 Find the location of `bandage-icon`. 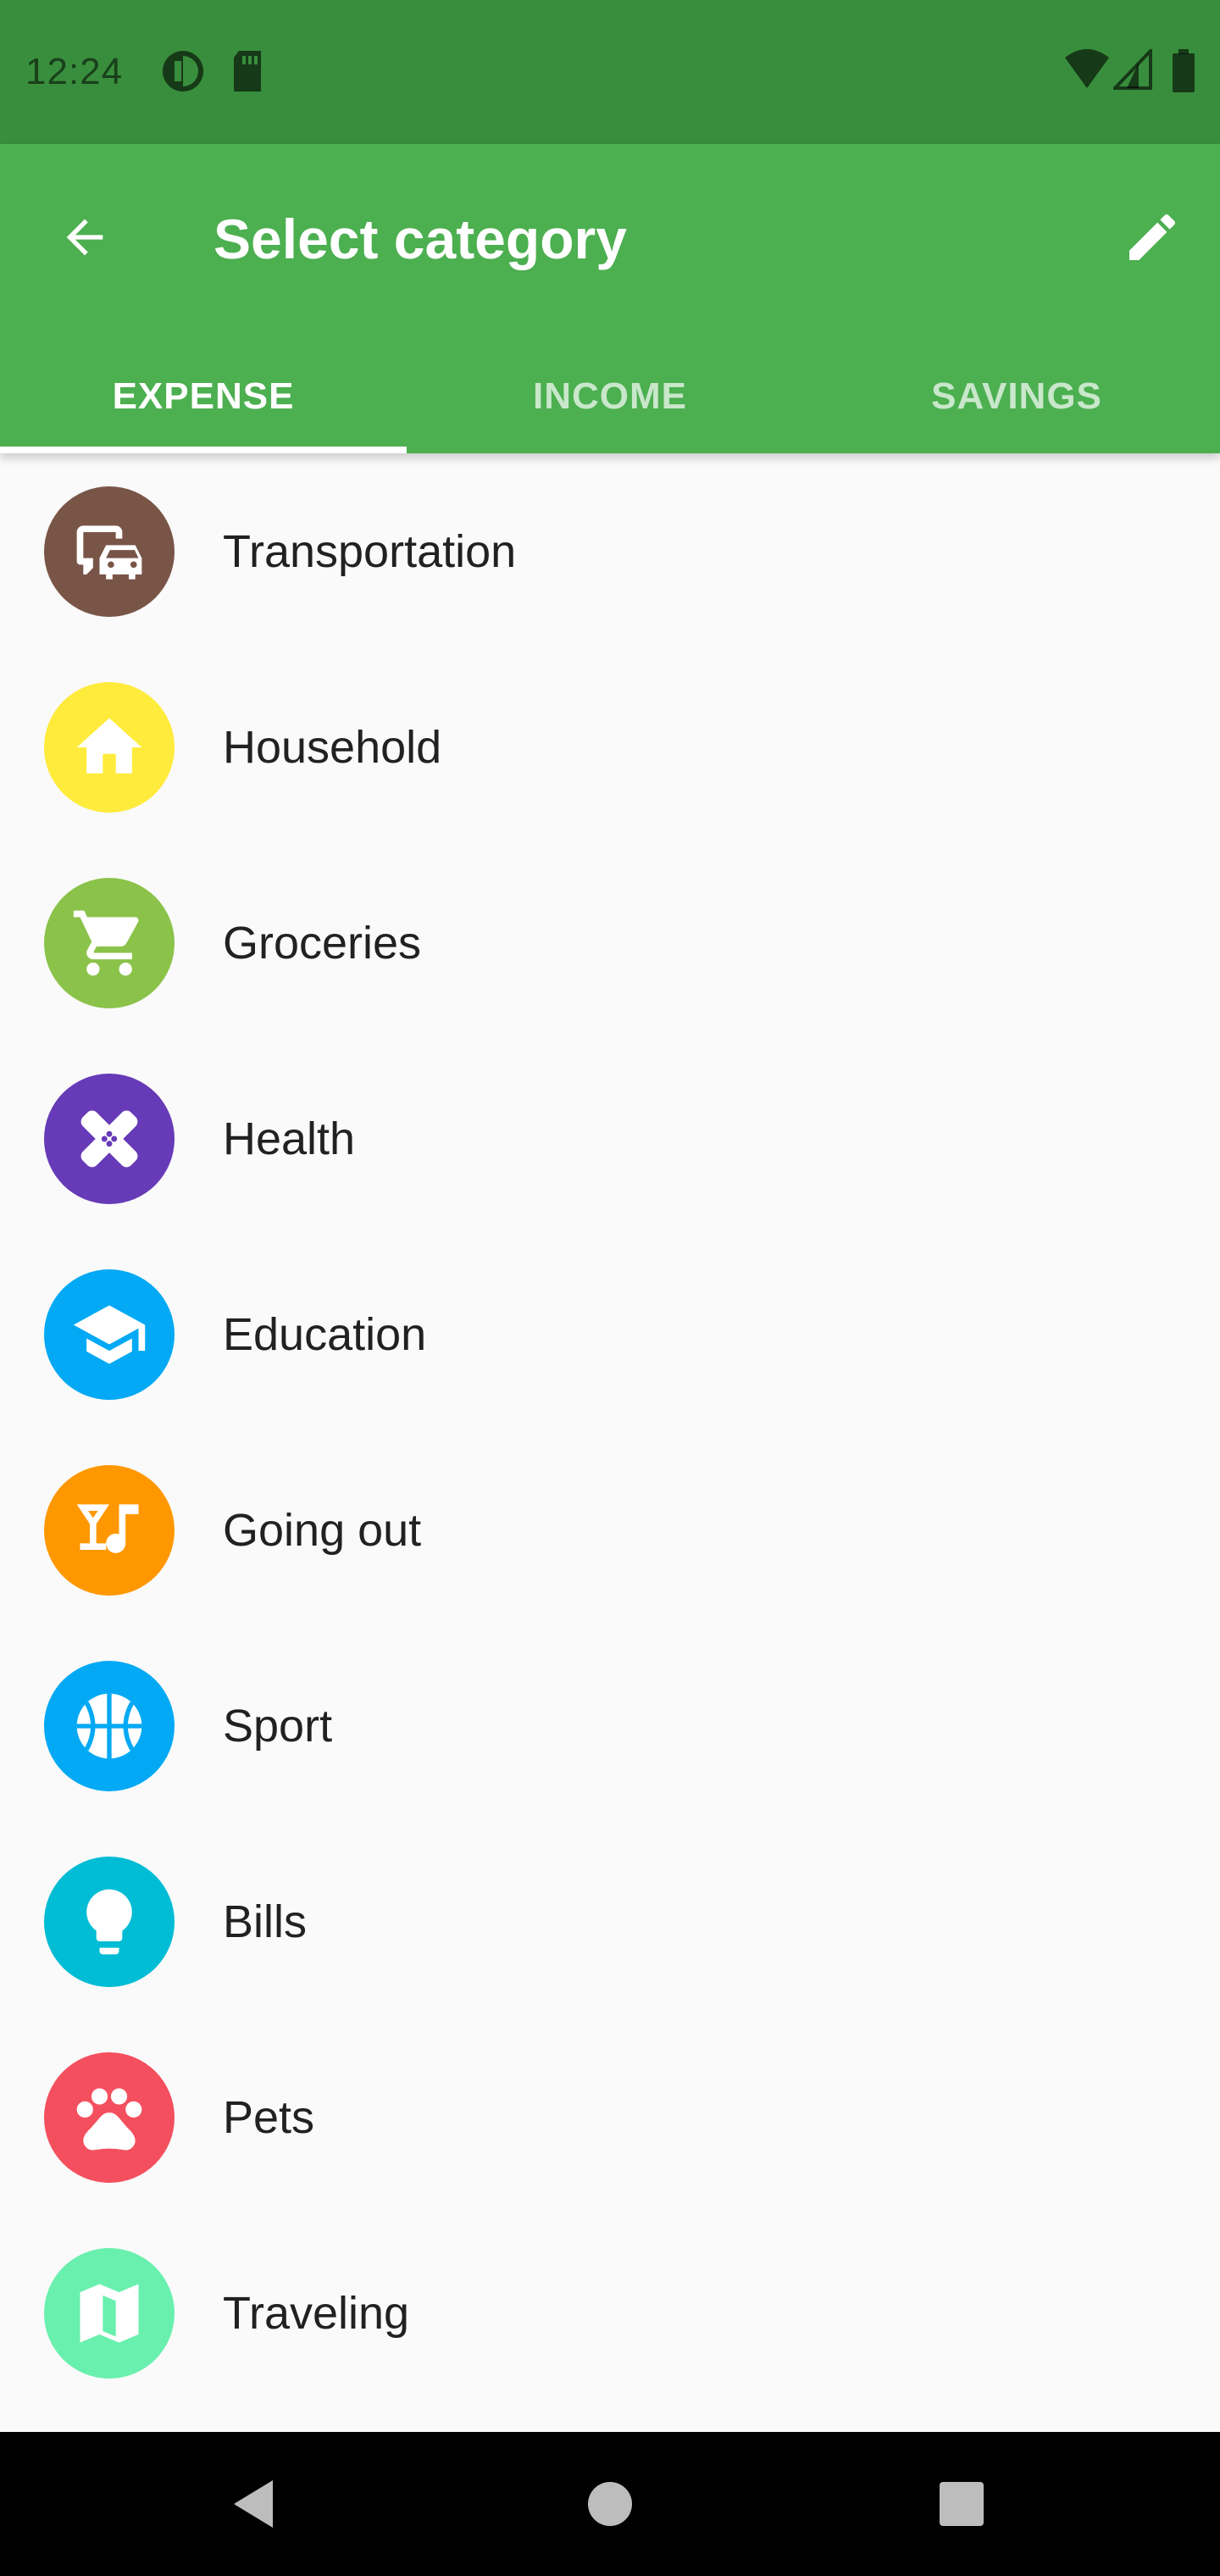

bandage-icon is located at coordinates (109, 1138).